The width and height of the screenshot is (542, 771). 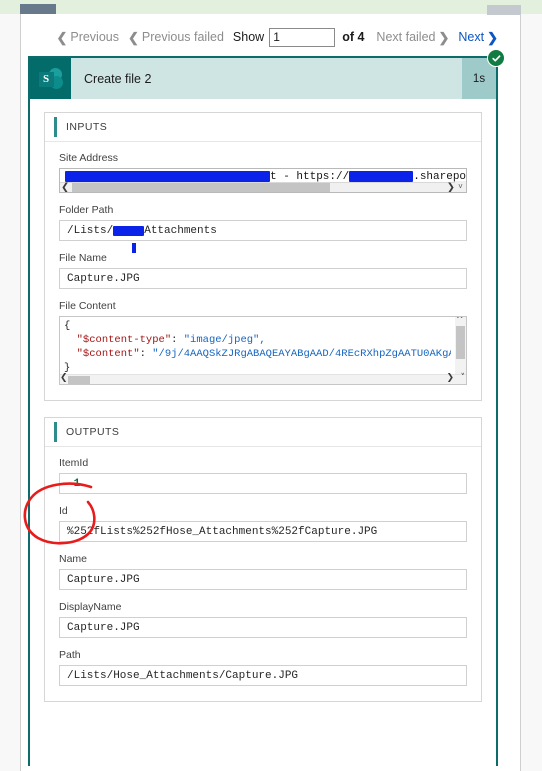 What do you see at coordinates (63, 511) in the screenshot?
I see `field-label: Id` at bounding box center [63, 511].